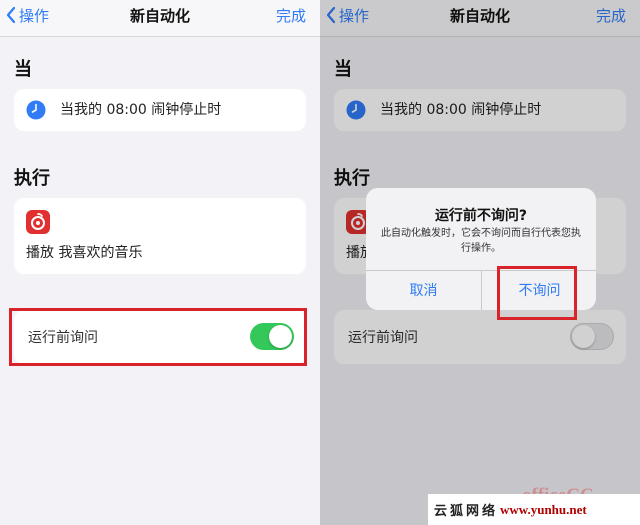 This screenshot has height=525, width=640. Describe the element at coordinates (291, 15) in the screenshot. I see `done-button: 完成` at that location.